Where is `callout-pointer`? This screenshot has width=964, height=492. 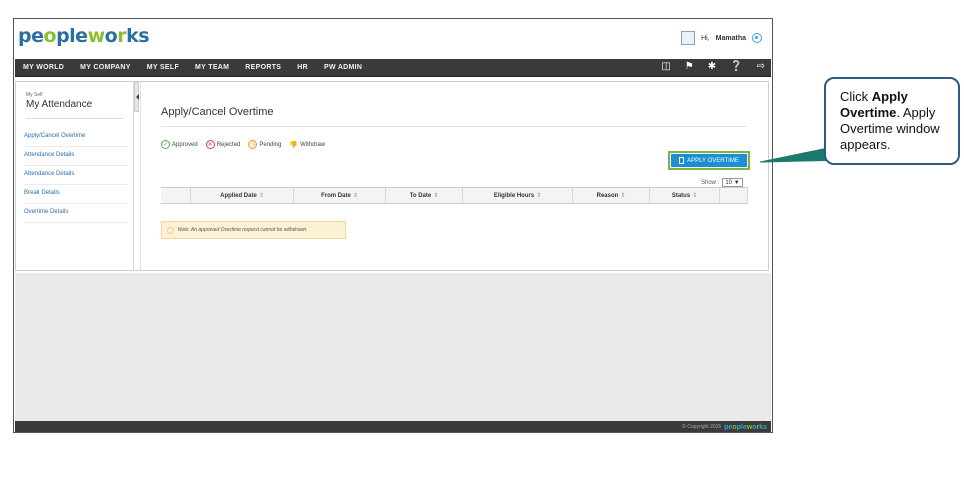
callout-pointer is located at coordinates (803, 154).